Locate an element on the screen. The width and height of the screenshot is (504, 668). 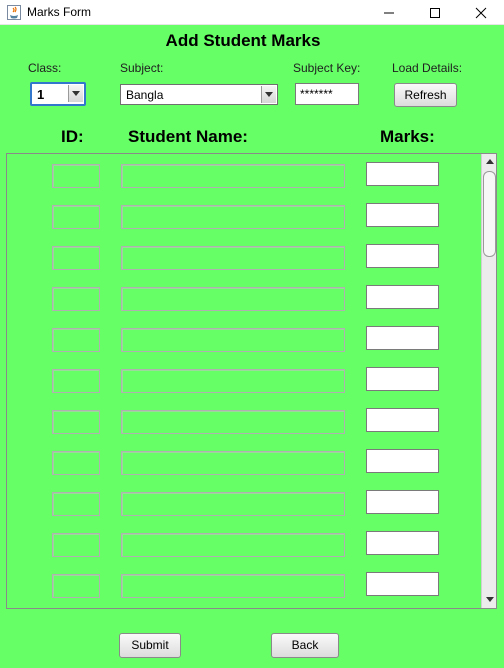
submit-button: Submit is located at coordinates (150, 645).